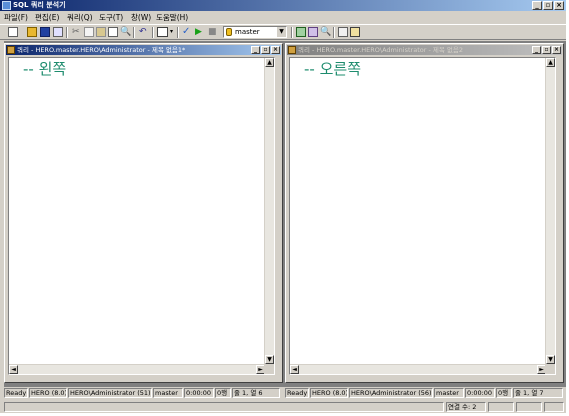 The height and width of the screenshot is (416, 569). I want to click on database-icon, so click(229, 32).